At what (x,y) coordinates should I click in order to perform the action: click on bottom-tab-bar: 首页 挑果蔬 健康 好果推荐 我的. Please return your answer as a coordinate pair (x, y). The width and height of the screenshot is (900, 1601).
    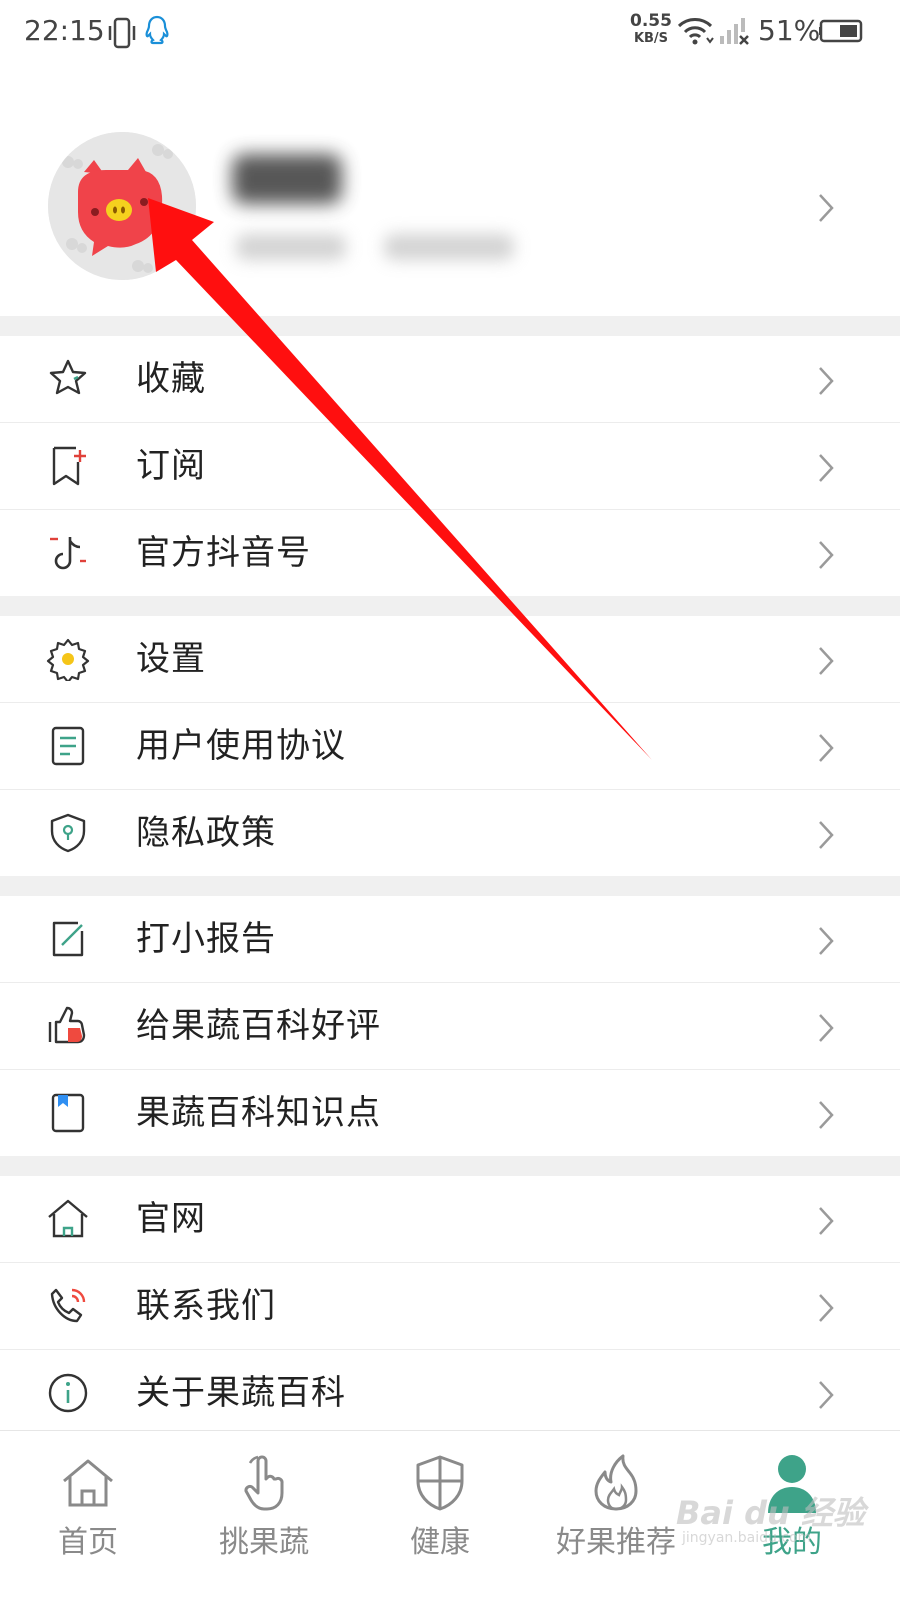
    Looking at the image, I should click on (450, 1515).